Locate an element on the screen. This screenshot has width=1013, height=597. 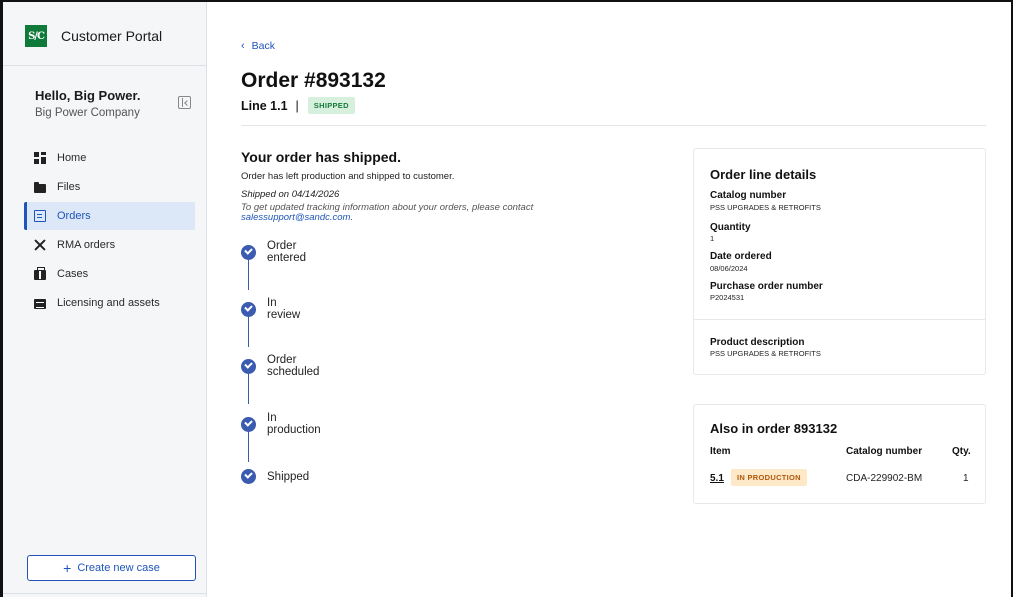
step-label: Order scheduled is located at coordinates (293, 366).